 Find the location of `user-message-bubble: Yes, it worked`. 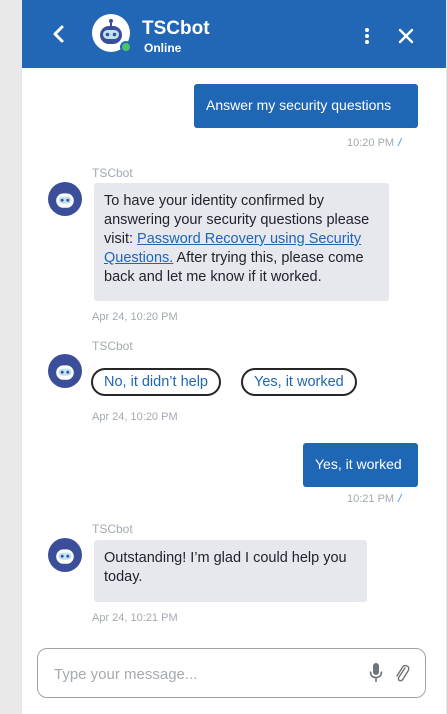

user-message-bubble: Yes, it worked is located at coordinates (360, 465).